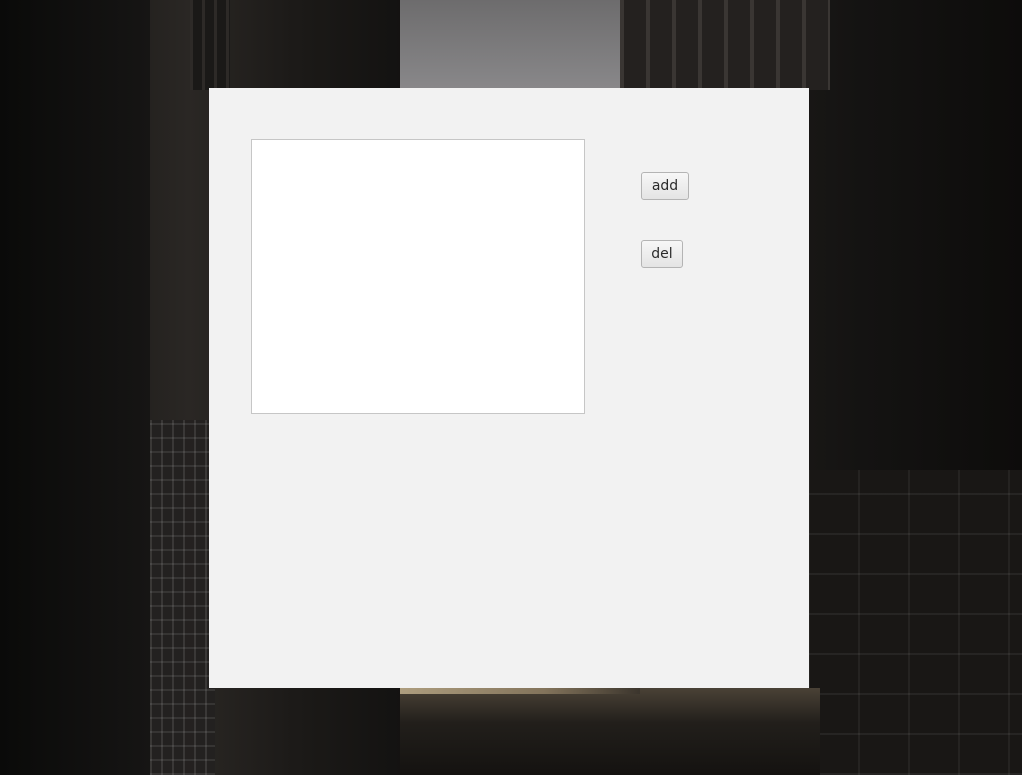 This screenshot has width=1022, height=775. I want to click on wallpaper-left-glass-blocks, so click(182, 597).